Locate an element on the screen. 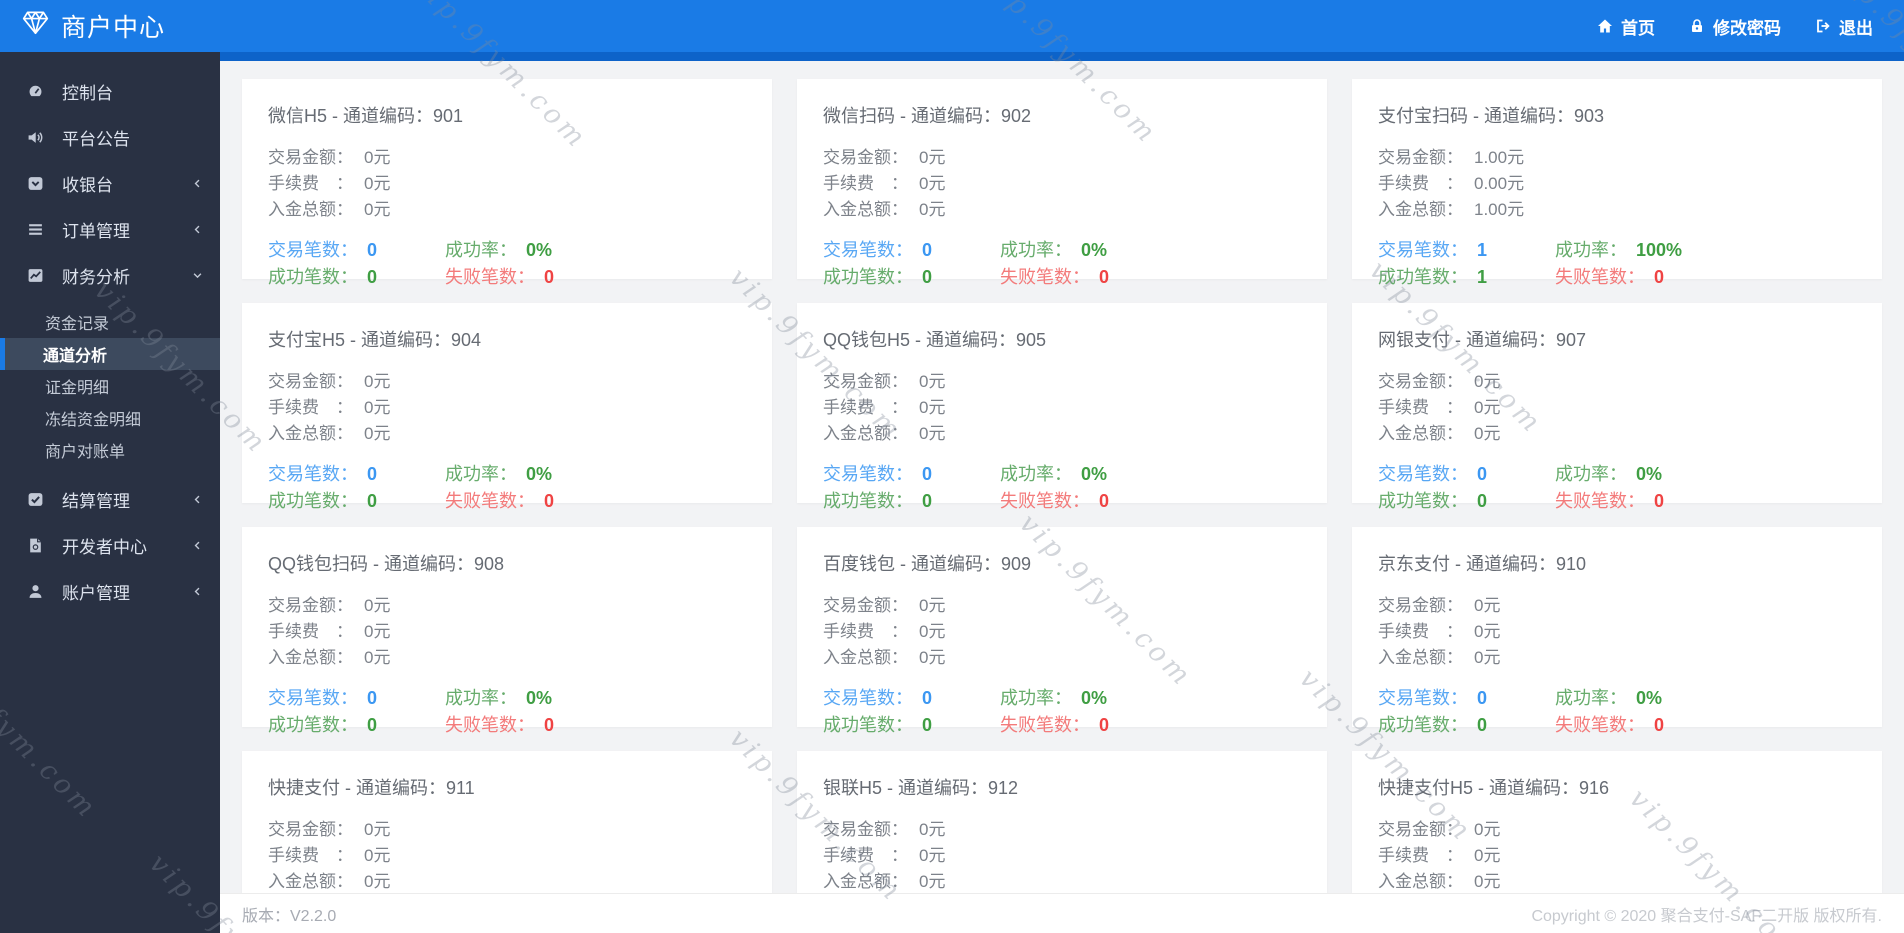 This screenshot has height=933, width=1904. topnav-home: 首页 is located at coordinates (1626, 26).